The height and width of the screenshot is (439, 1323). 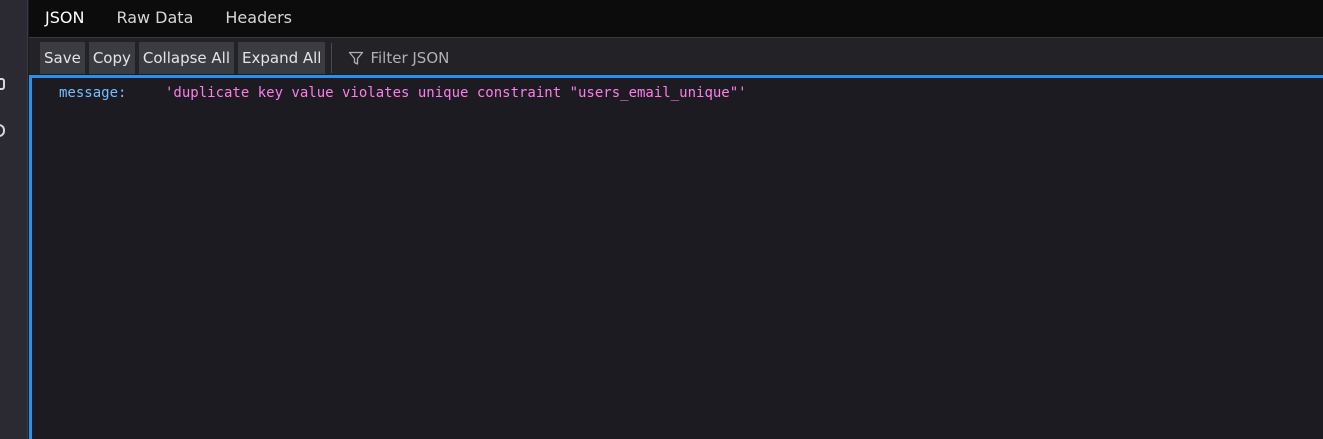 I want to click on filter-json-input, so click(x=520, y=57).